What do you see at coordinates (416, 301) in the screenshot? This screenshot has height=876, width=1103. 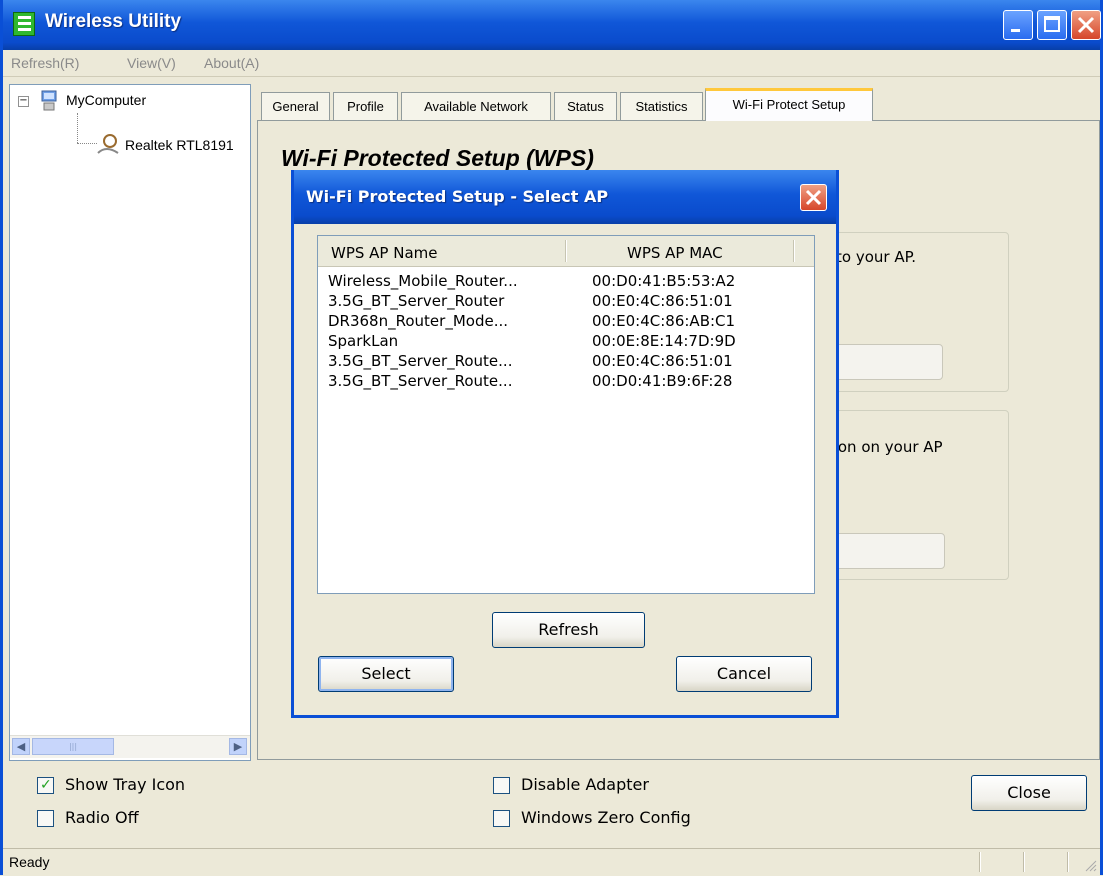 I see `ap-name: 3.5G_BT_Server_Router` at bounding box center [416, 301].